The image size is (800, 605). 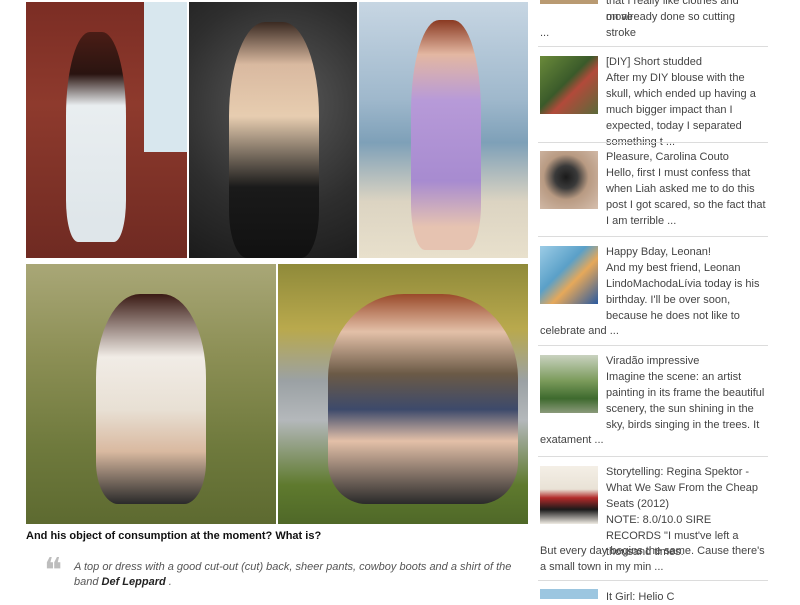 I want to click on photo-grass-crouching, so click(x=151, y=394).